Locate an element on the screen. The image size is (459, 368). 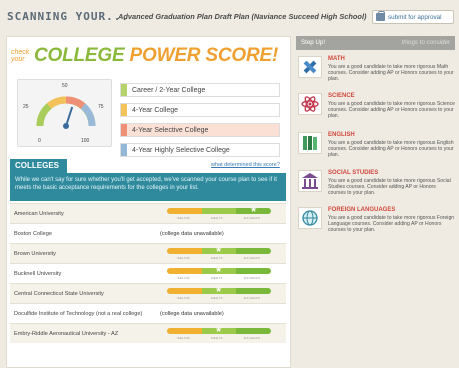
submit-label: submit for approval is located at coordinates (415, 17).